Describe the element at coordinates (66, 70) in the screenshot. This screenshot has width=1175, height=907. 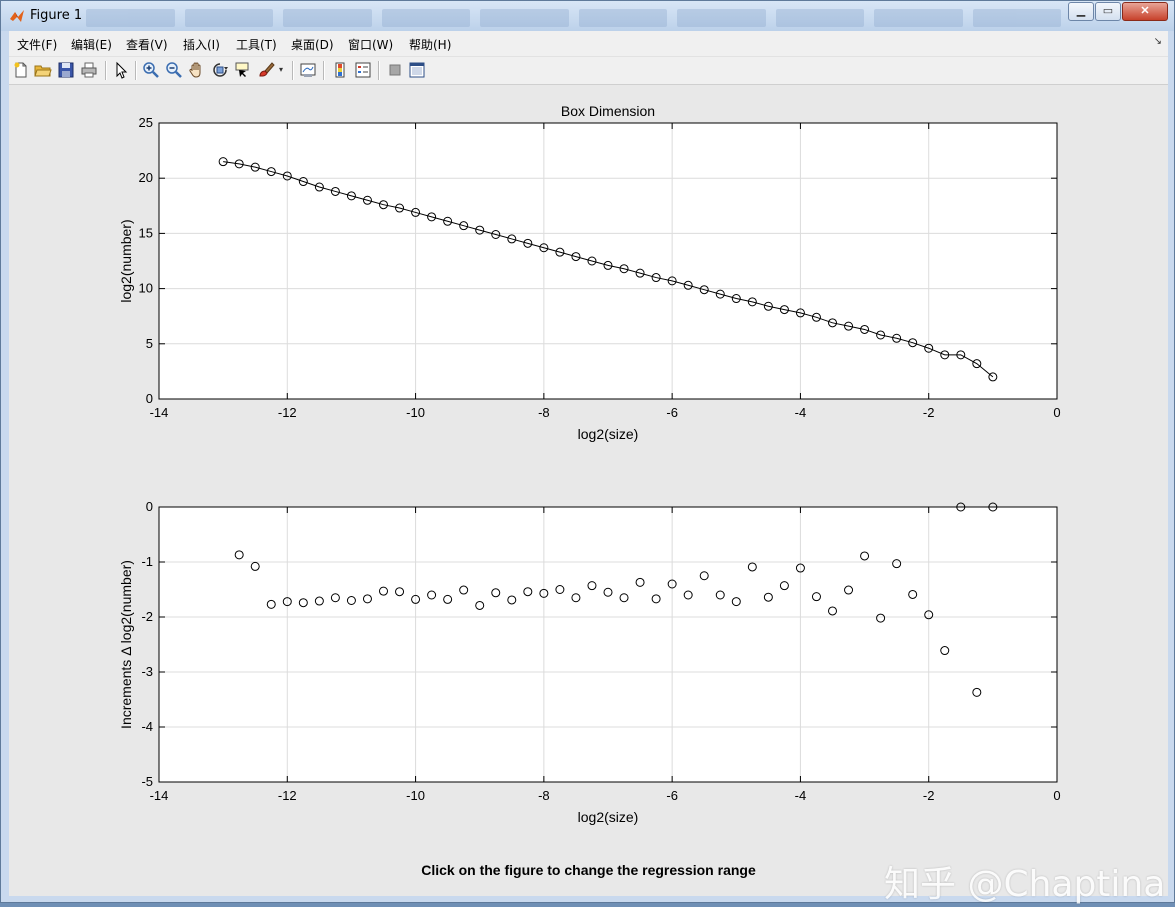
I see `save-icon` at that location.